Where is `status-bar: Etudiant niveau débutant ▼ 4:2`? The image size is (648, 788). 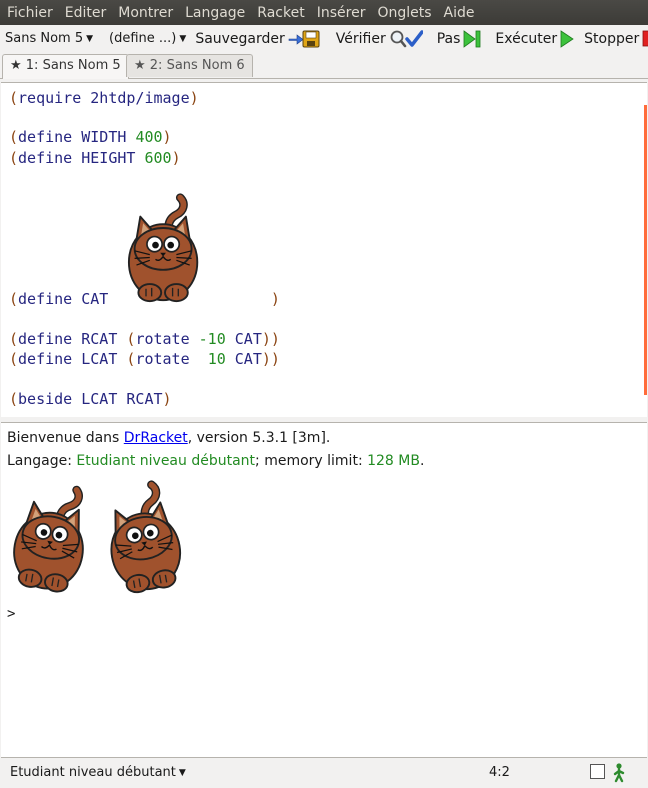
status-bar: Etudiant niveau débutant ▼ 4:2 is located at coordinates (324, 773).